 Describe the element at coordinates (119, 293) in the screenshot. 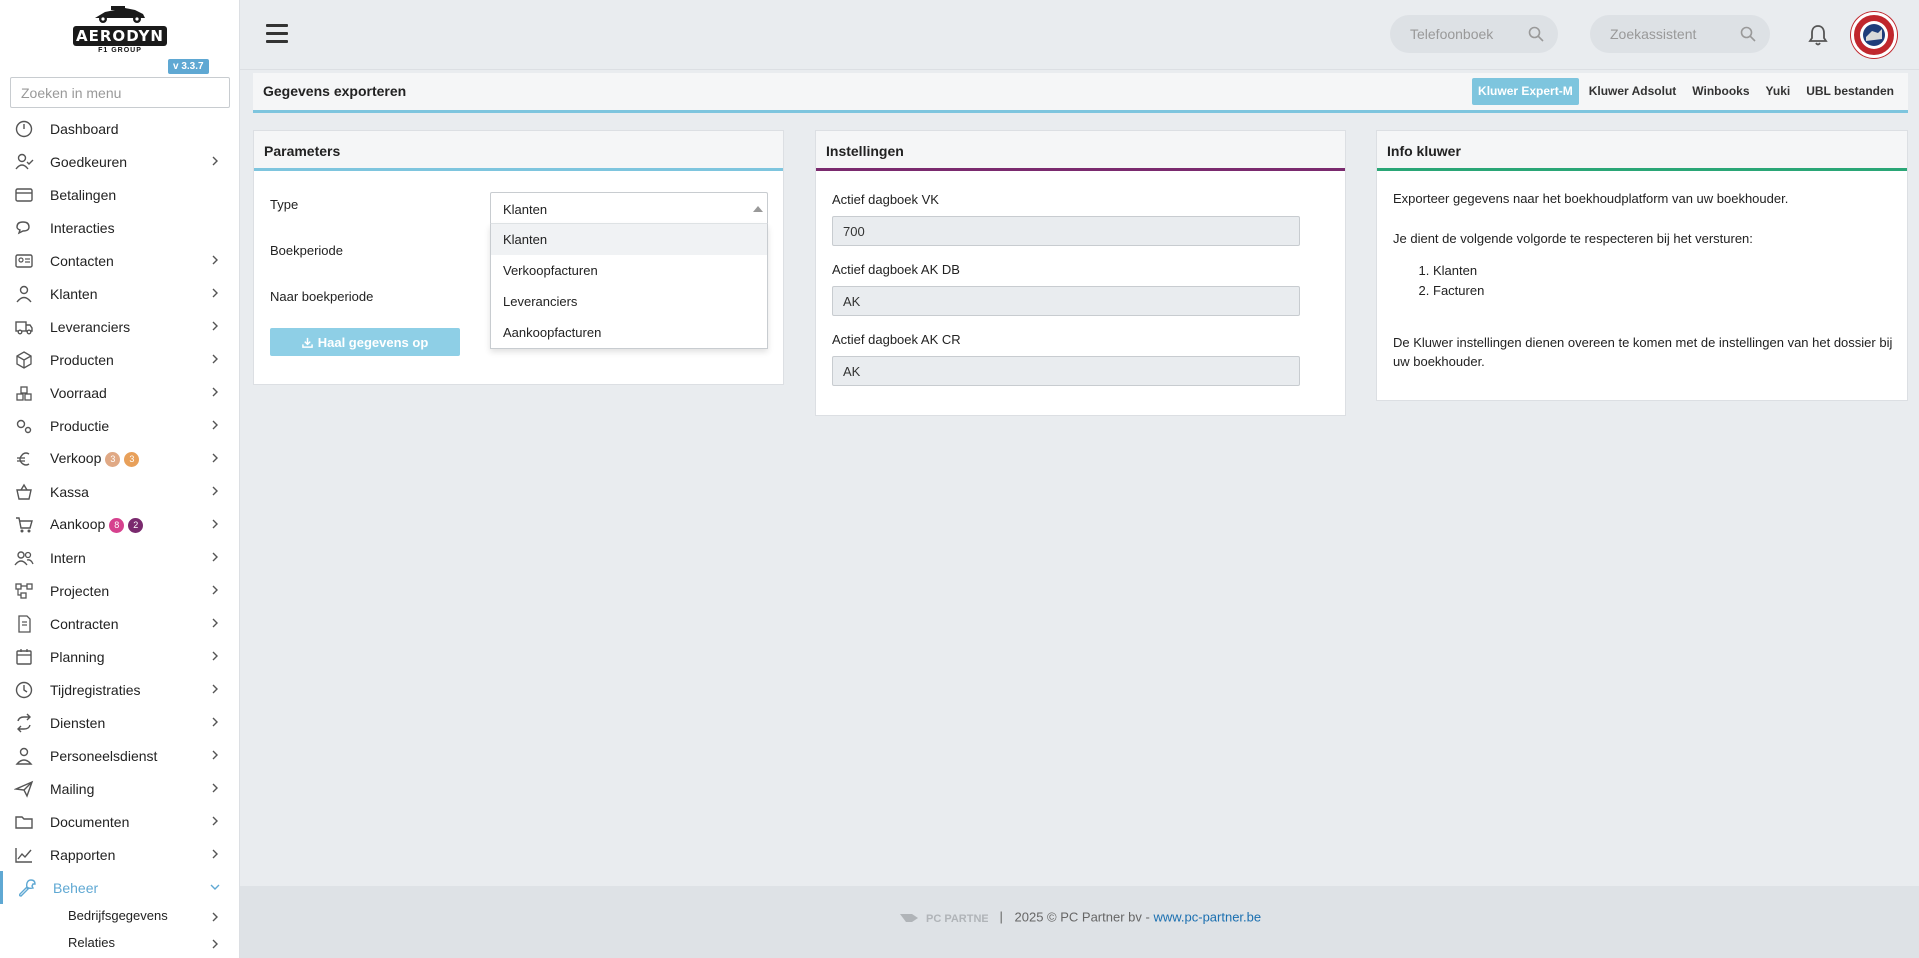

I see `sidebar-item-klanten: Klanten` at that location.